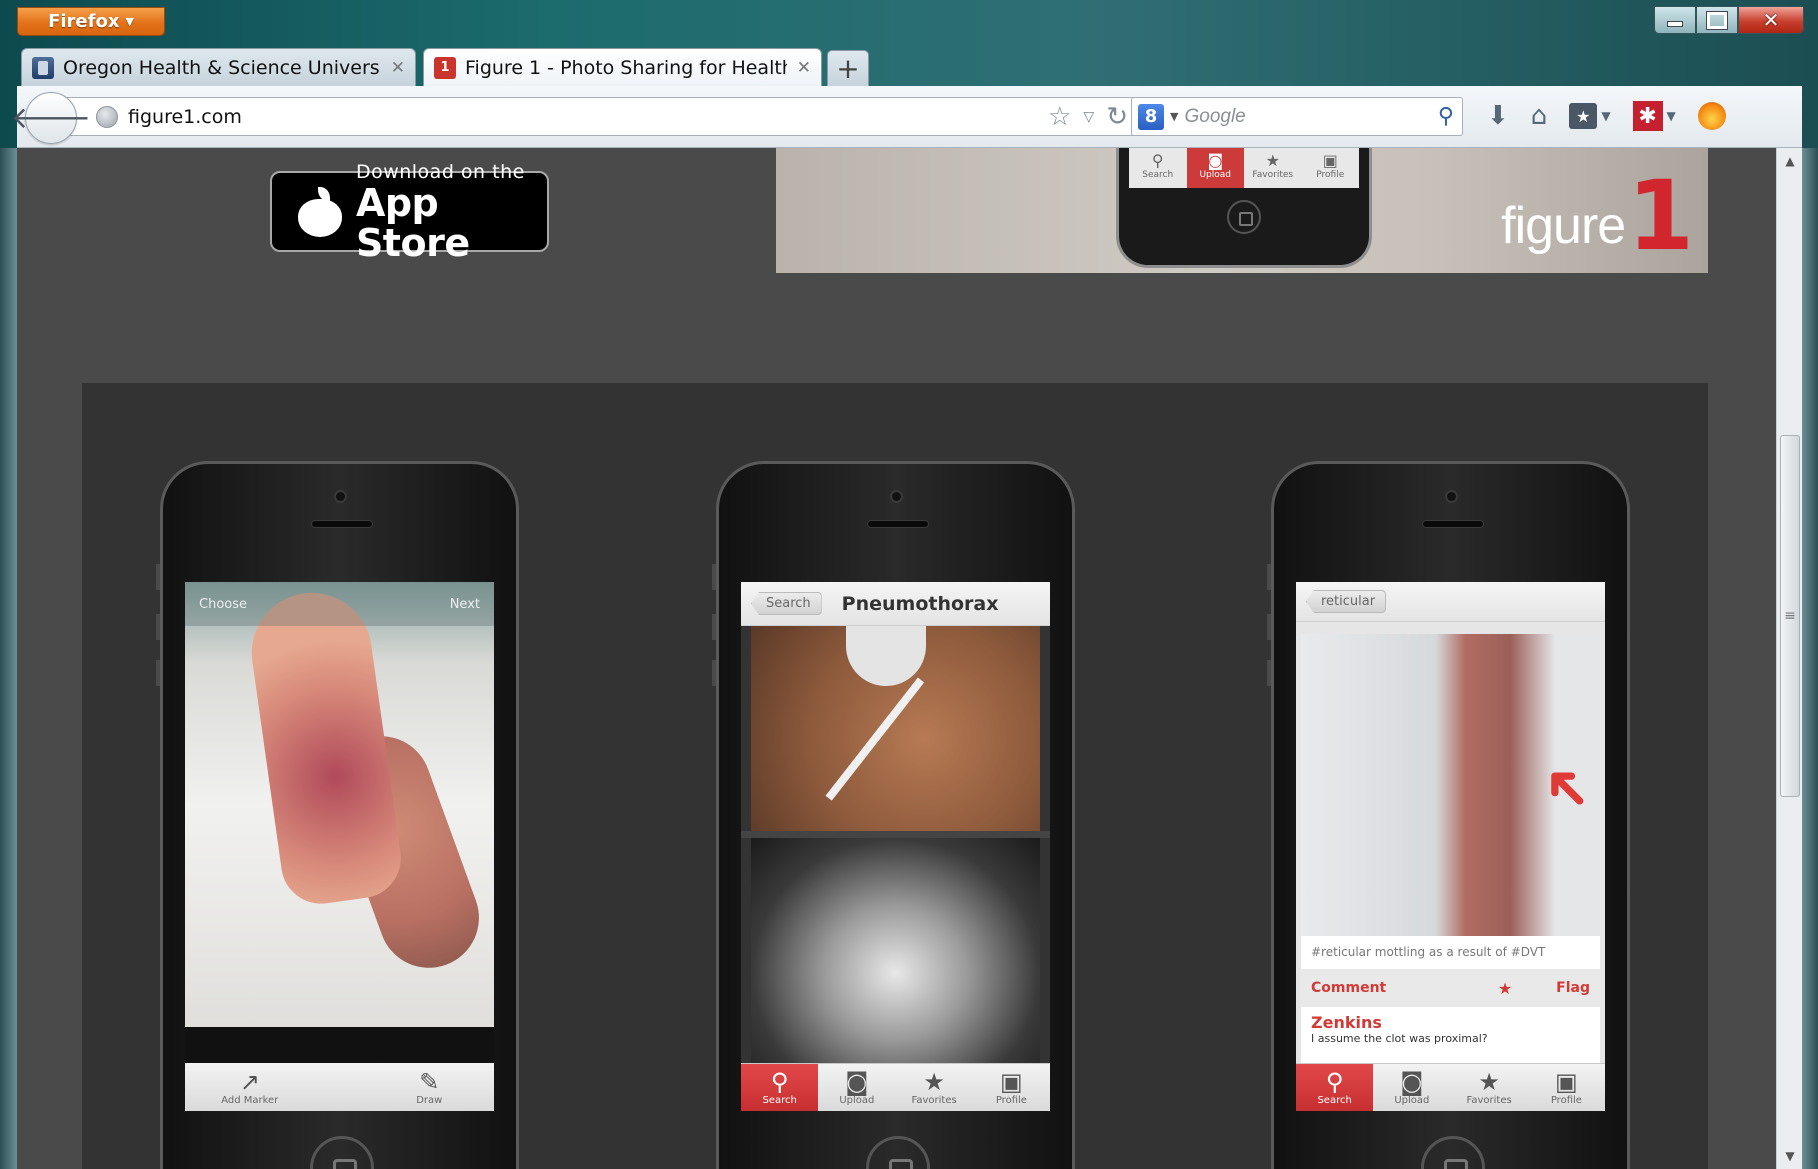 The width and height of the screenshot is (1818, 1169). Describe the element at coordinates (886, 656) in the screenshot. I see `photo-dressing` at that location.